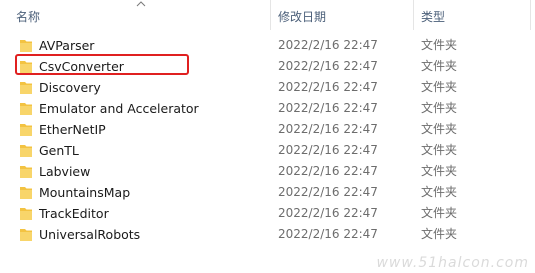 This screenshot has height=273, width=535. What do you see at coordinates (267, 234) in the screenshot?
I see `list-item: UniversalRobots 2022/2/16 22:47 文件夹` at bounding box center [267, 234].